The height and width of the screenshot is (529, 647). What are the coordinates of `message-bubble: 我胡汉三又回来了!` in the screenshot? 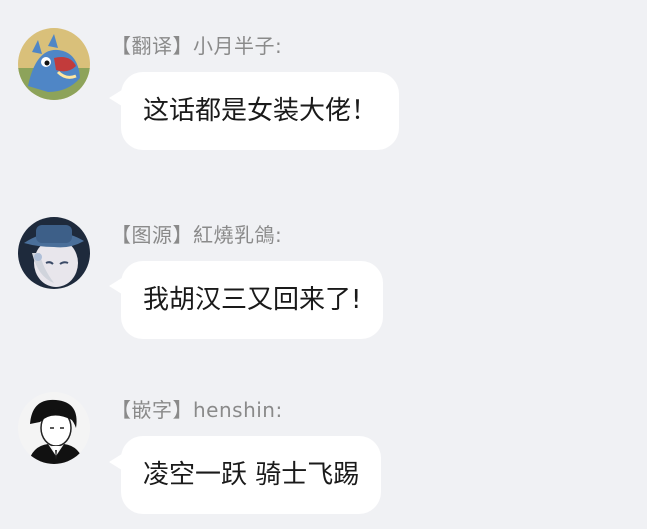 It's located at (252, 300).